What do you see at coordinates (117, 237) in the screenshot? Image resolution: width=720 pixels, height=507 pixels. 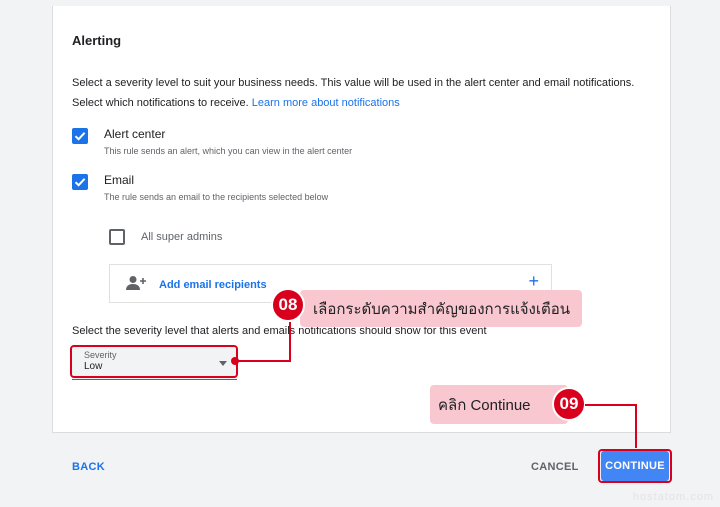 I see `super-admins-checkbox` at bounding box center [117, 237].